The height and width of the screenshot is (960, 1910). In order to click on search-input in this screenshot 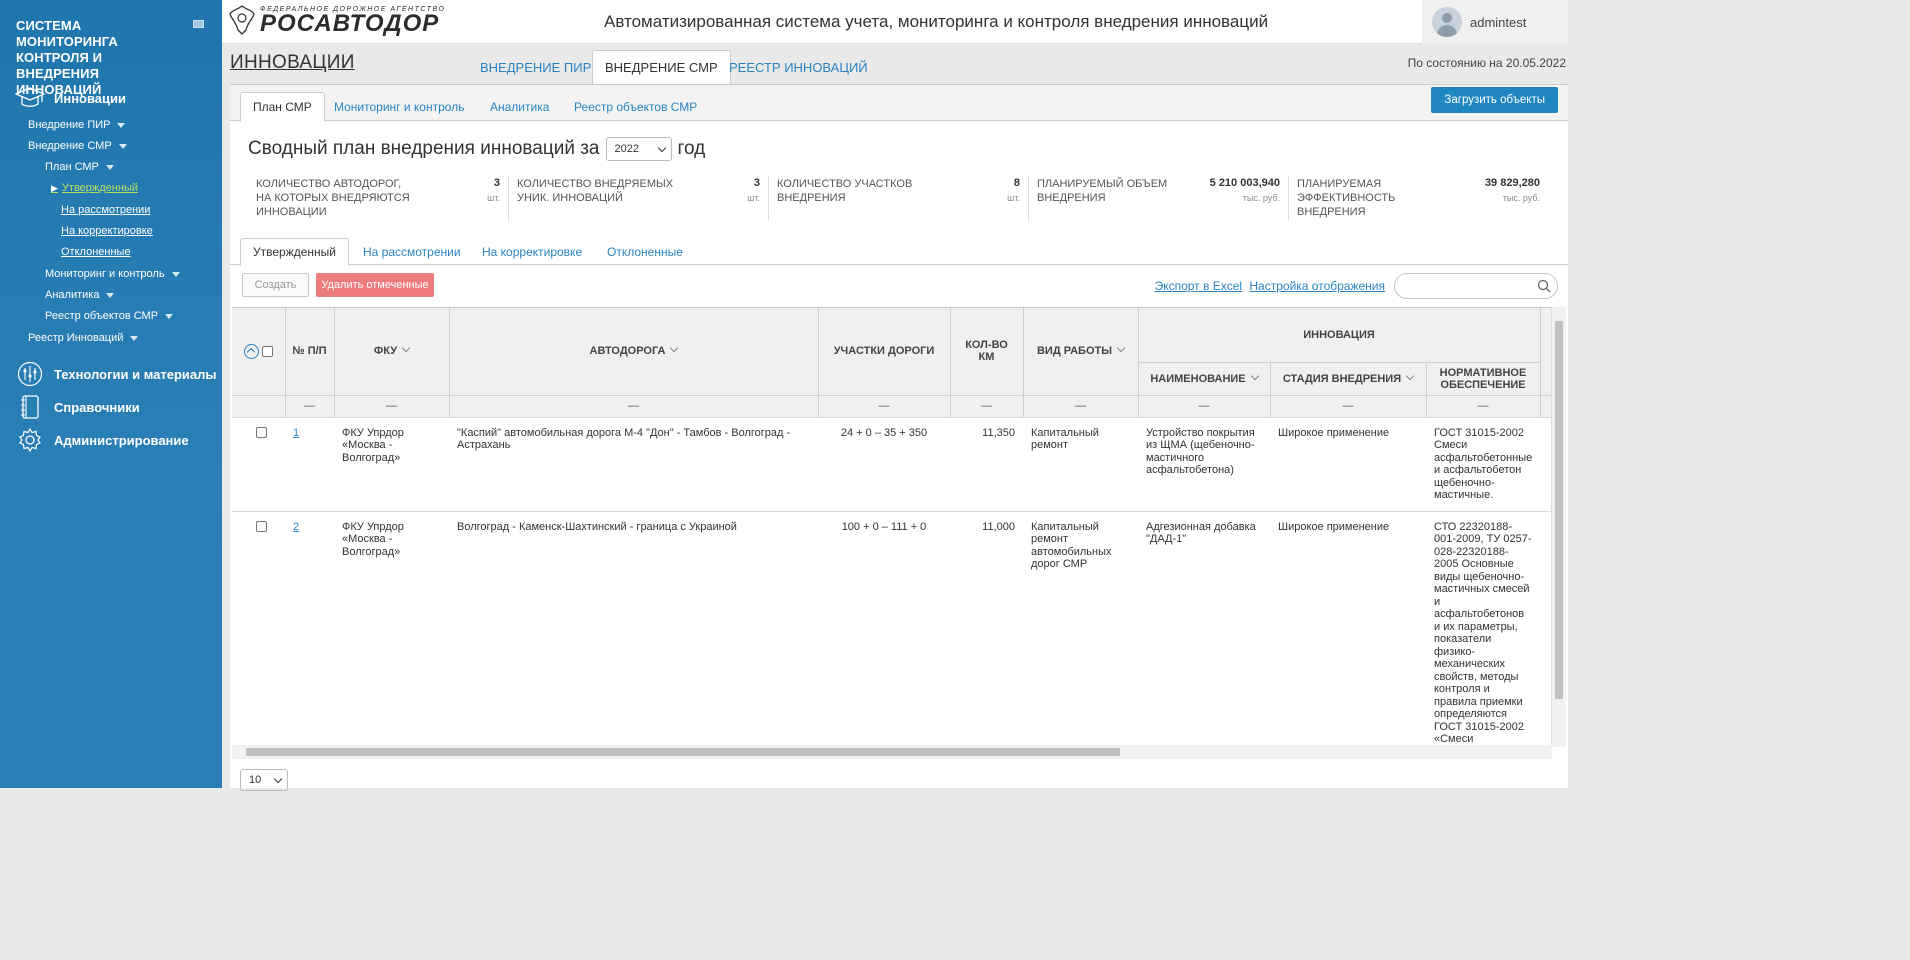, I will do `click(1476, 286)`.